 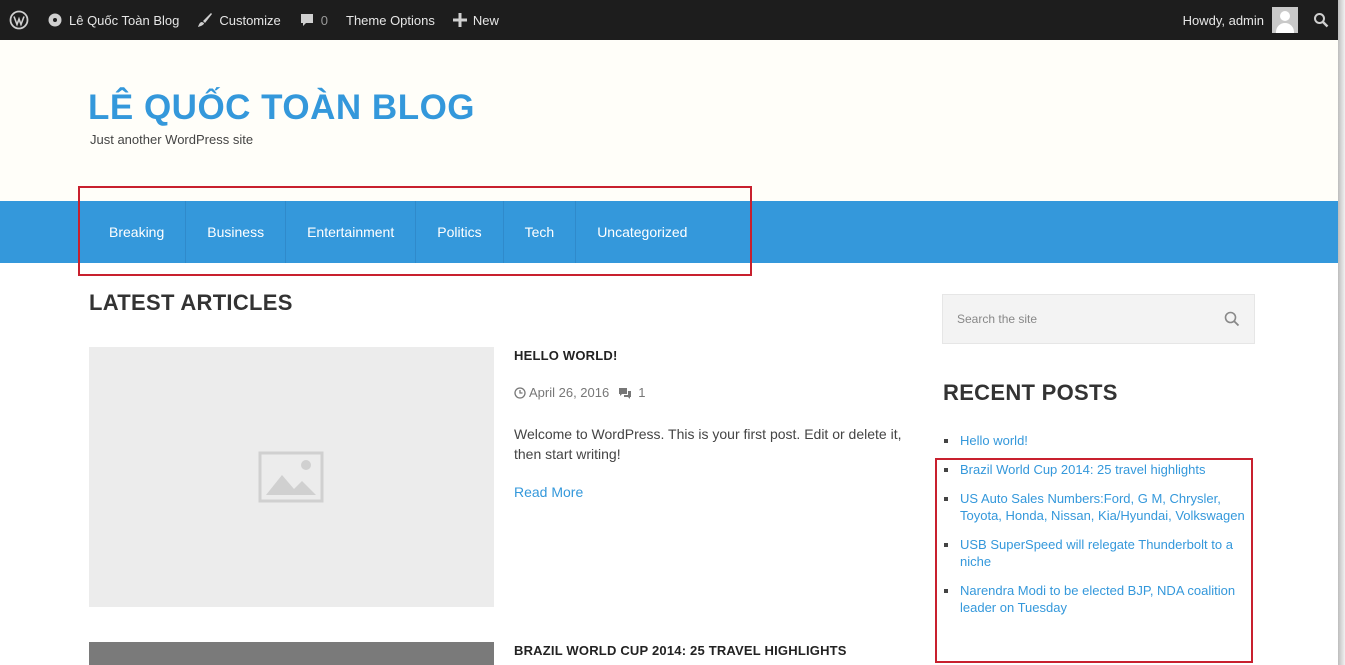 What do you see at coordinates (250, 20) in the screenshot?
I see `customize-label: Customize` at bounding box center [250, 20].